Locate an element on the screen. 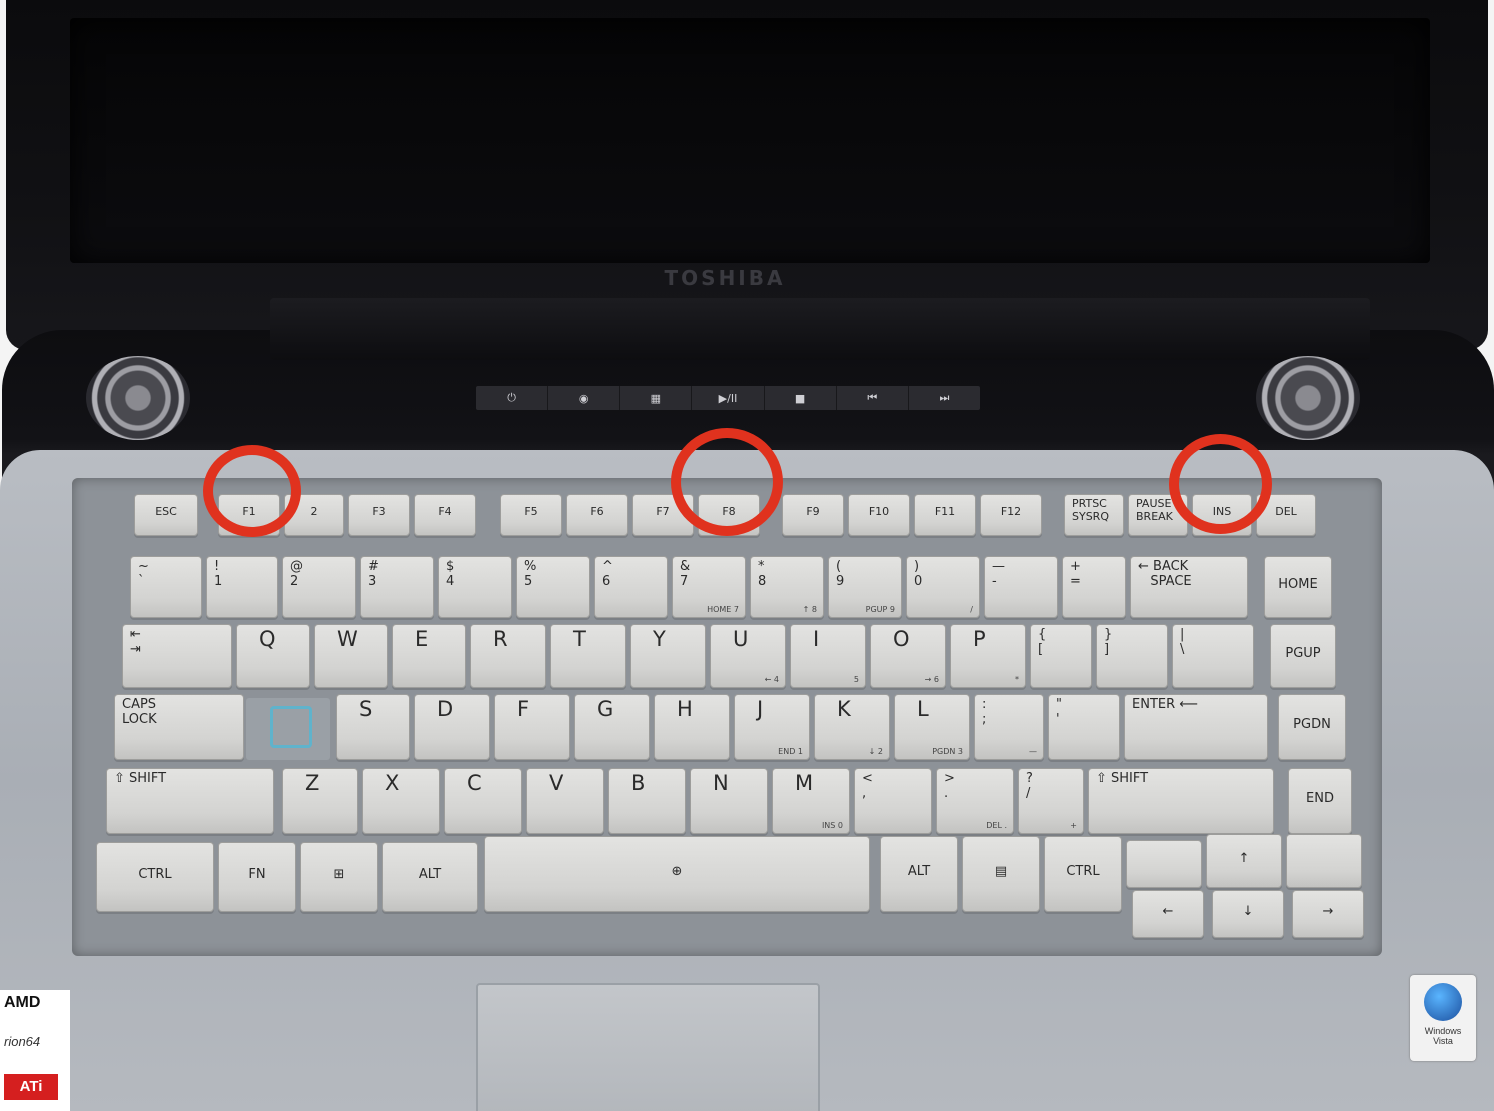 This screenshot has width=1494, height=1111. key-k0: ) 0 / is located at coordinates (943, 587).